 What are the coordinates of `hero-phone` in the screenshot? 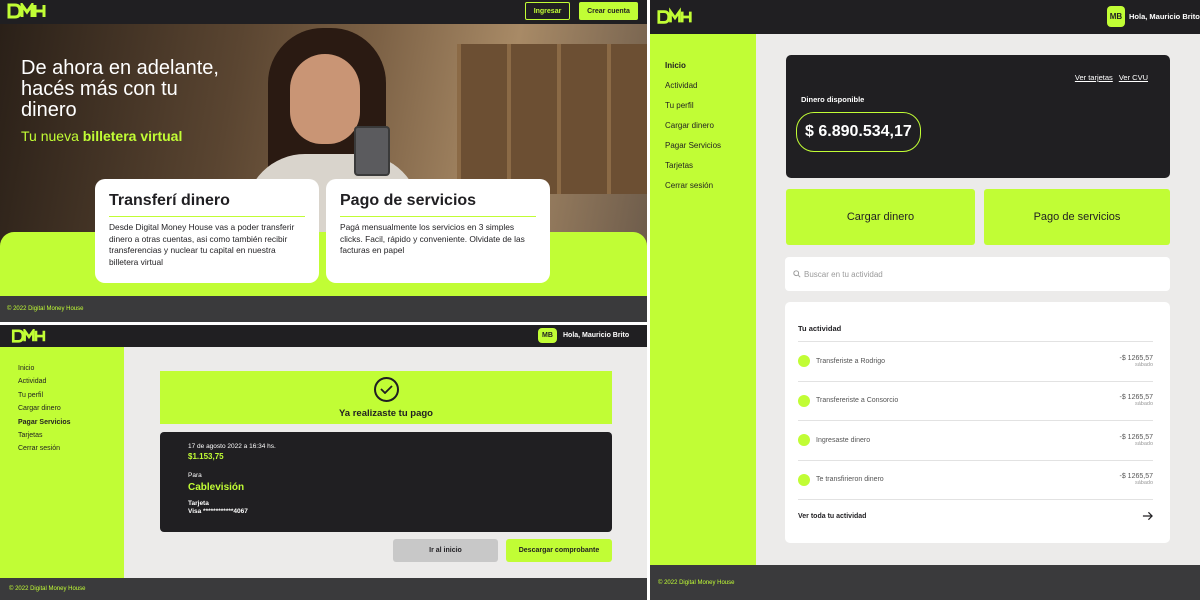 It's located at (372, 151).